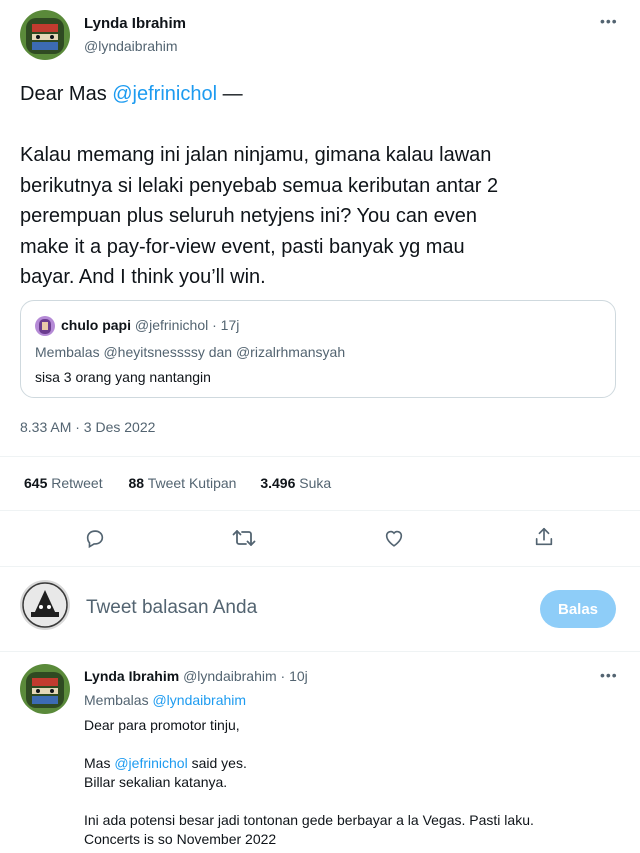 This screenshot has width=640, height=853. I want to click on like-icon, so click(394, 538).